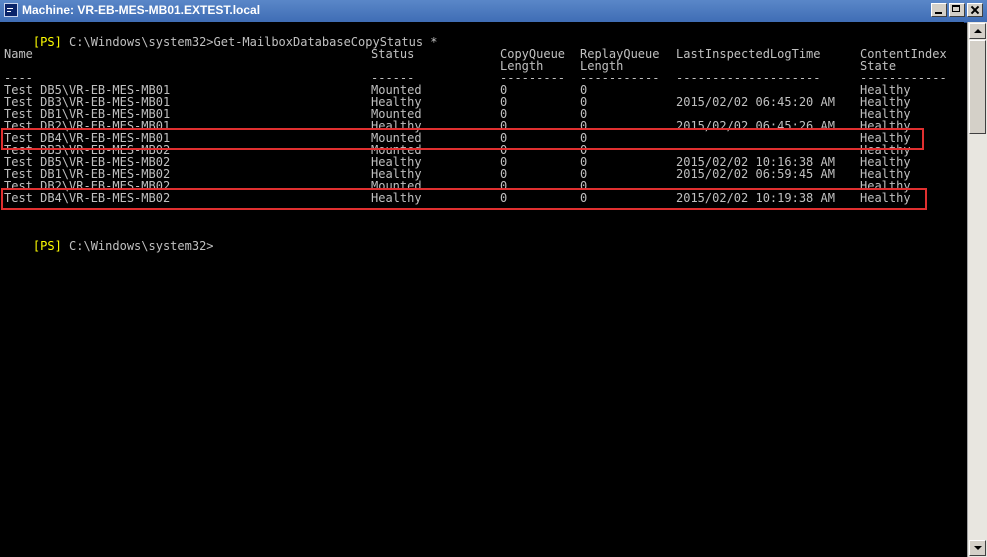 The image size is (987, 557). I want to click on header-underline-copy-queue: ---------, so click(533, 78).